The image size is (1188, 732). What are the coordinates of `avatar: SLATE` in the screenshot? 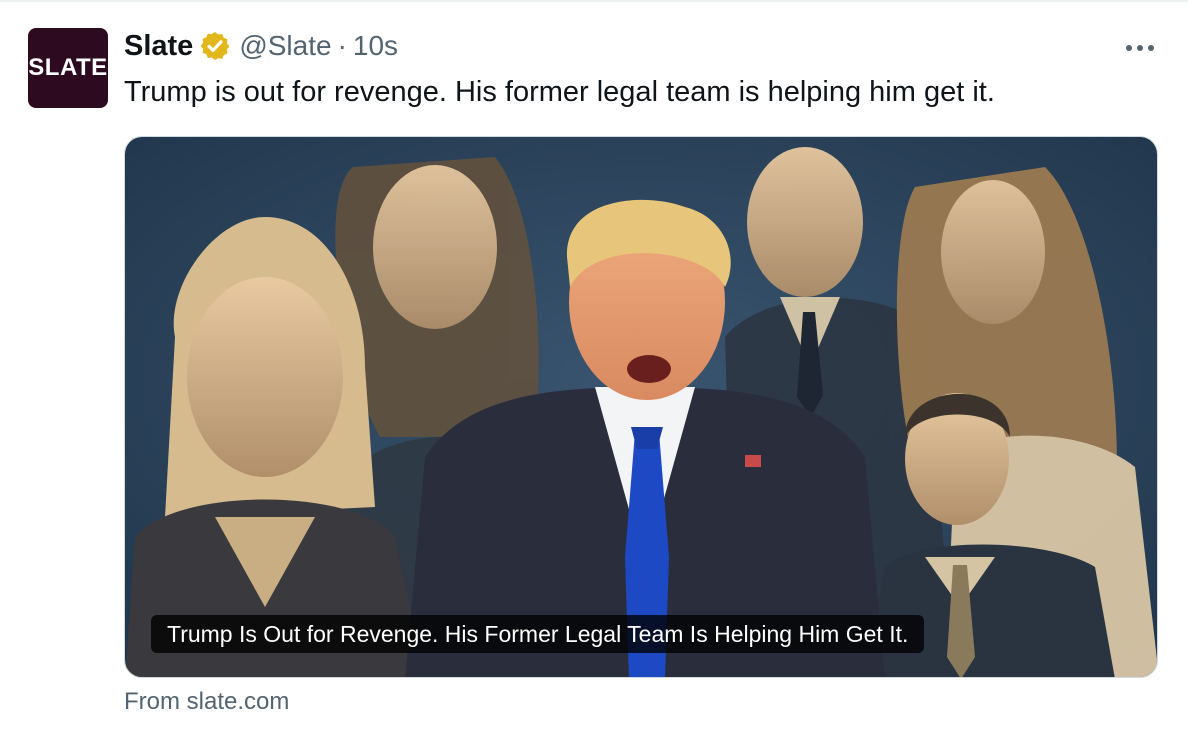 It's located at (68, 68).